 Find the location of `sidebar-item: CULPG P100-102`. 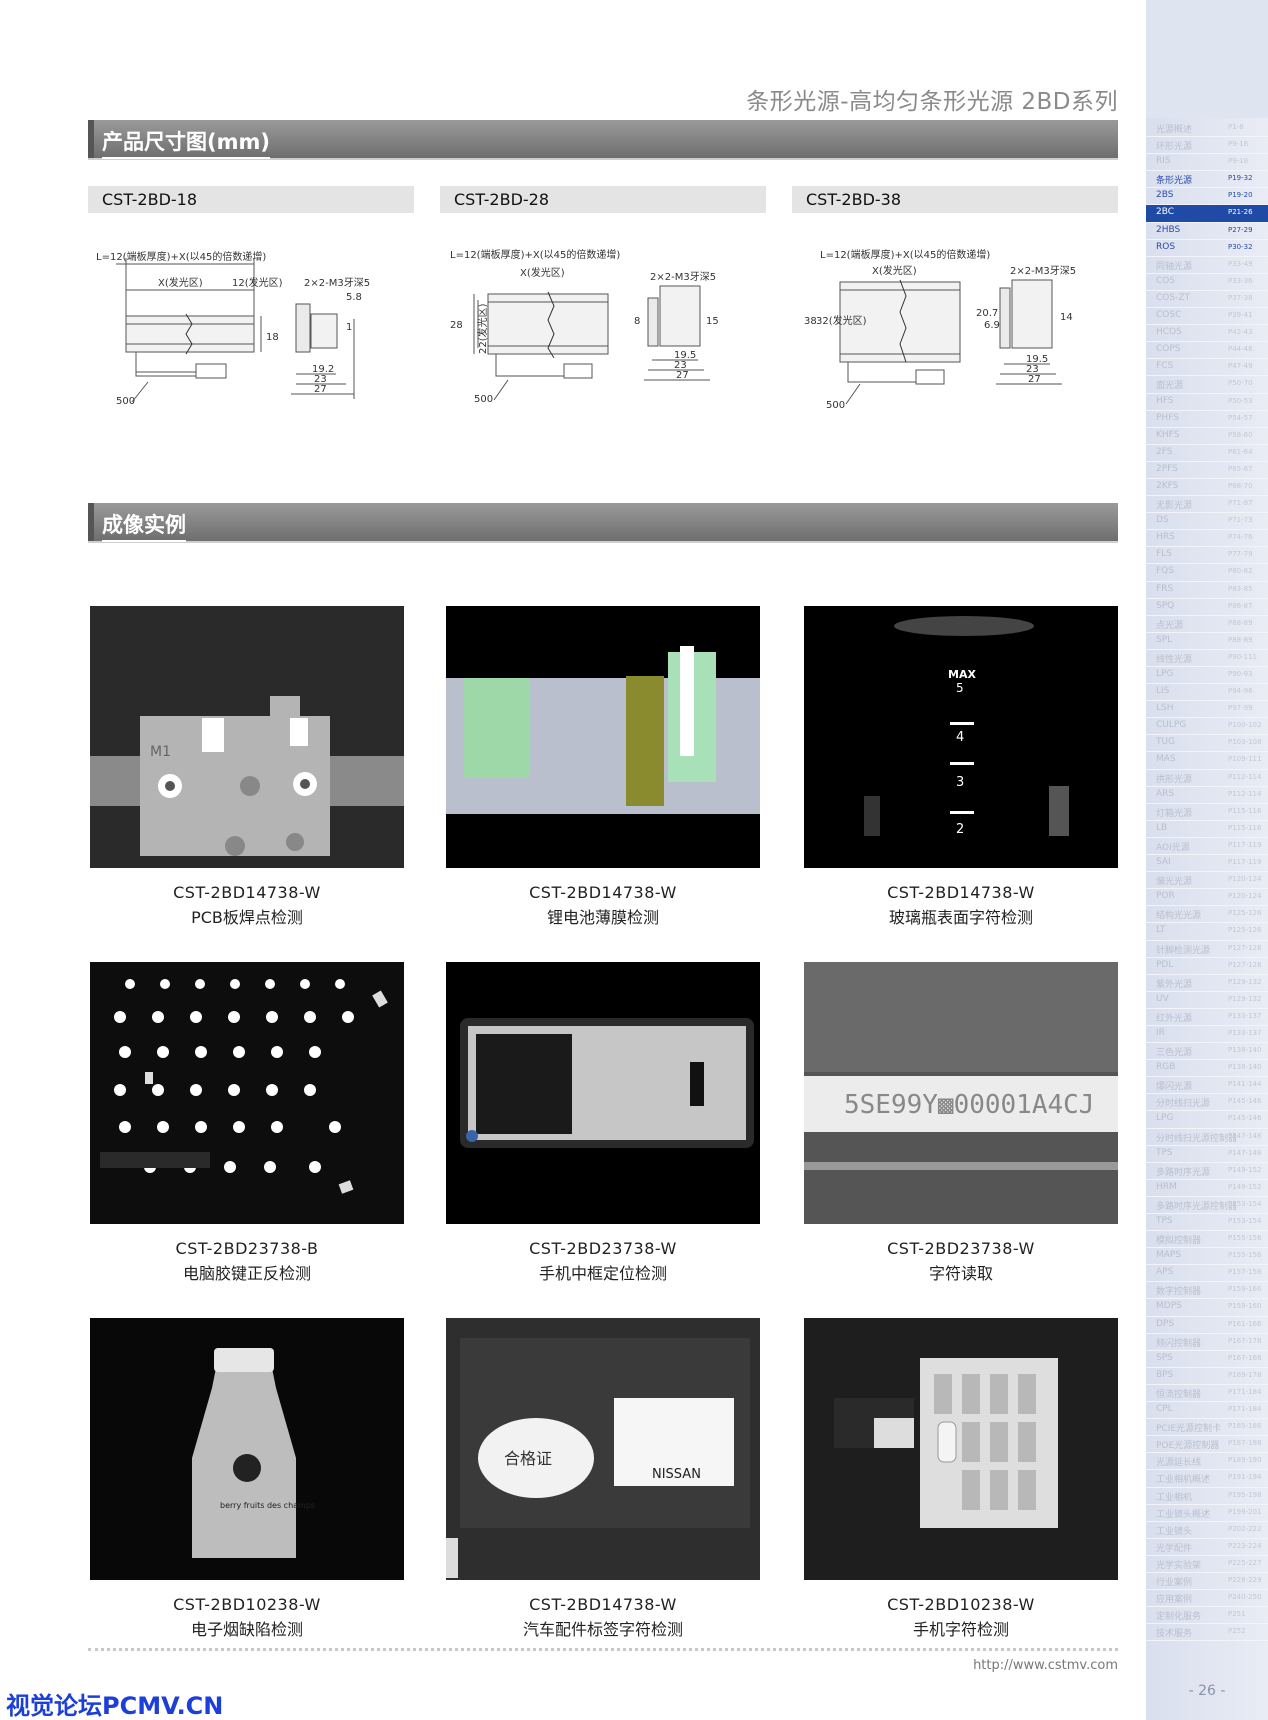

sidebar-item: CULPG P100-102 is located at coordinates (1207, 727).